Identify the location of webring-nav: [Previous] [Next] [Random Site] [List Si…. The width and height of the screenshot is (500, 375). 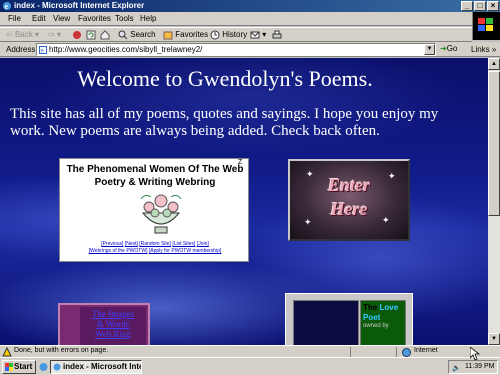
(155, 248).